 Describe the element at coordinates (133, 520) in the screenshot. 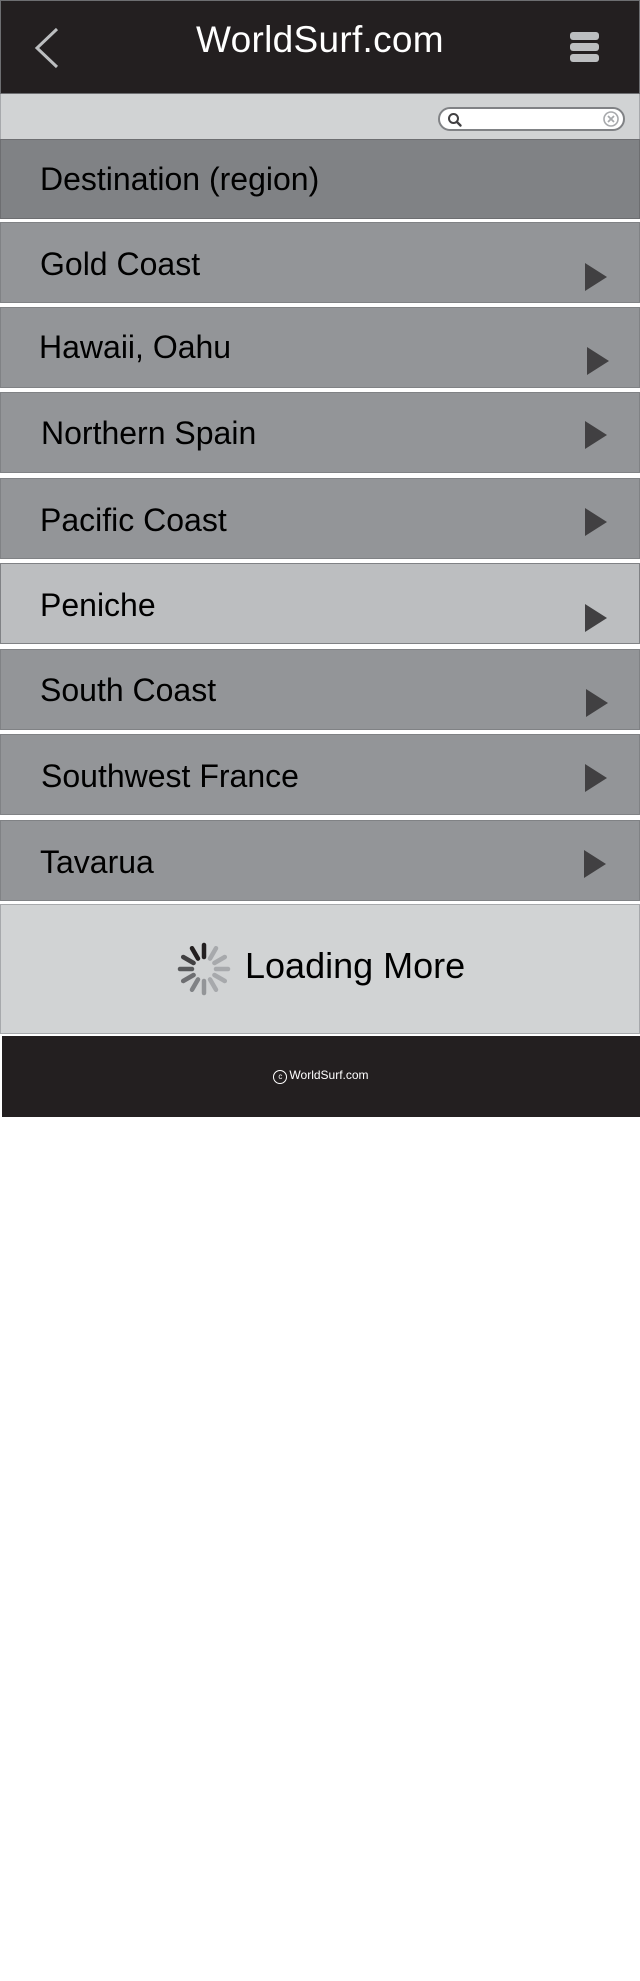

I see `list-item-label: Pacific Coast` at that location.